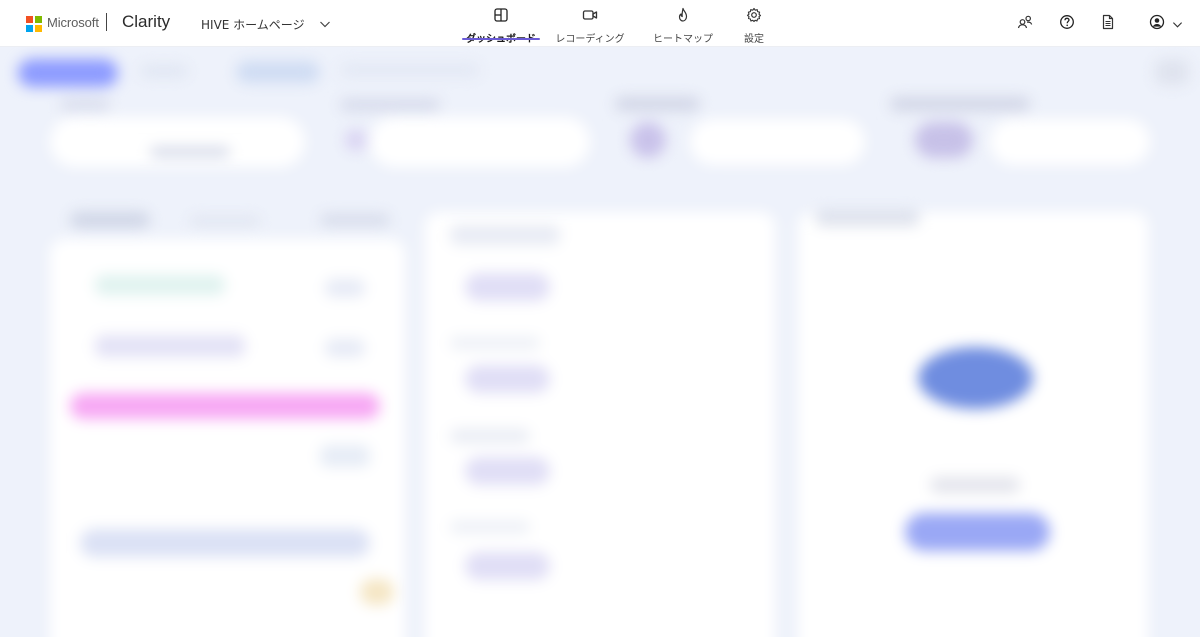 The height and width of the screenshot is (637, 1200). What do you see at coordinates (278, 72) in the screenshot?
I see `date-chip` at bounding box center [278, 72].